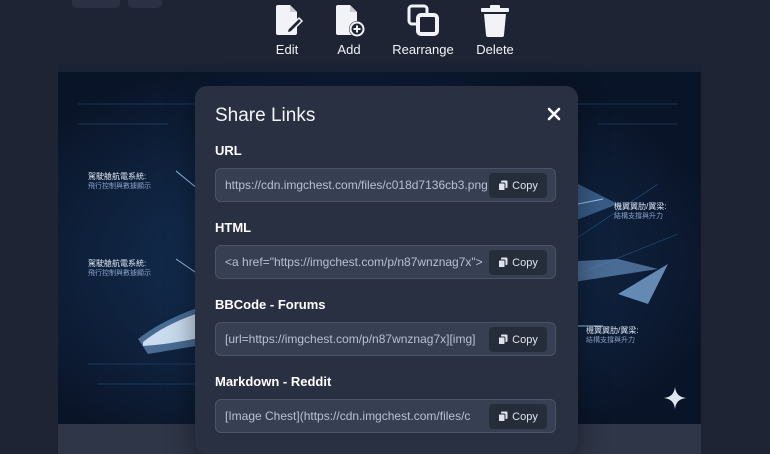  Describe the element at coordinates (265, 115) in the screenshot. I see `modal-title: Share Links` at that location.